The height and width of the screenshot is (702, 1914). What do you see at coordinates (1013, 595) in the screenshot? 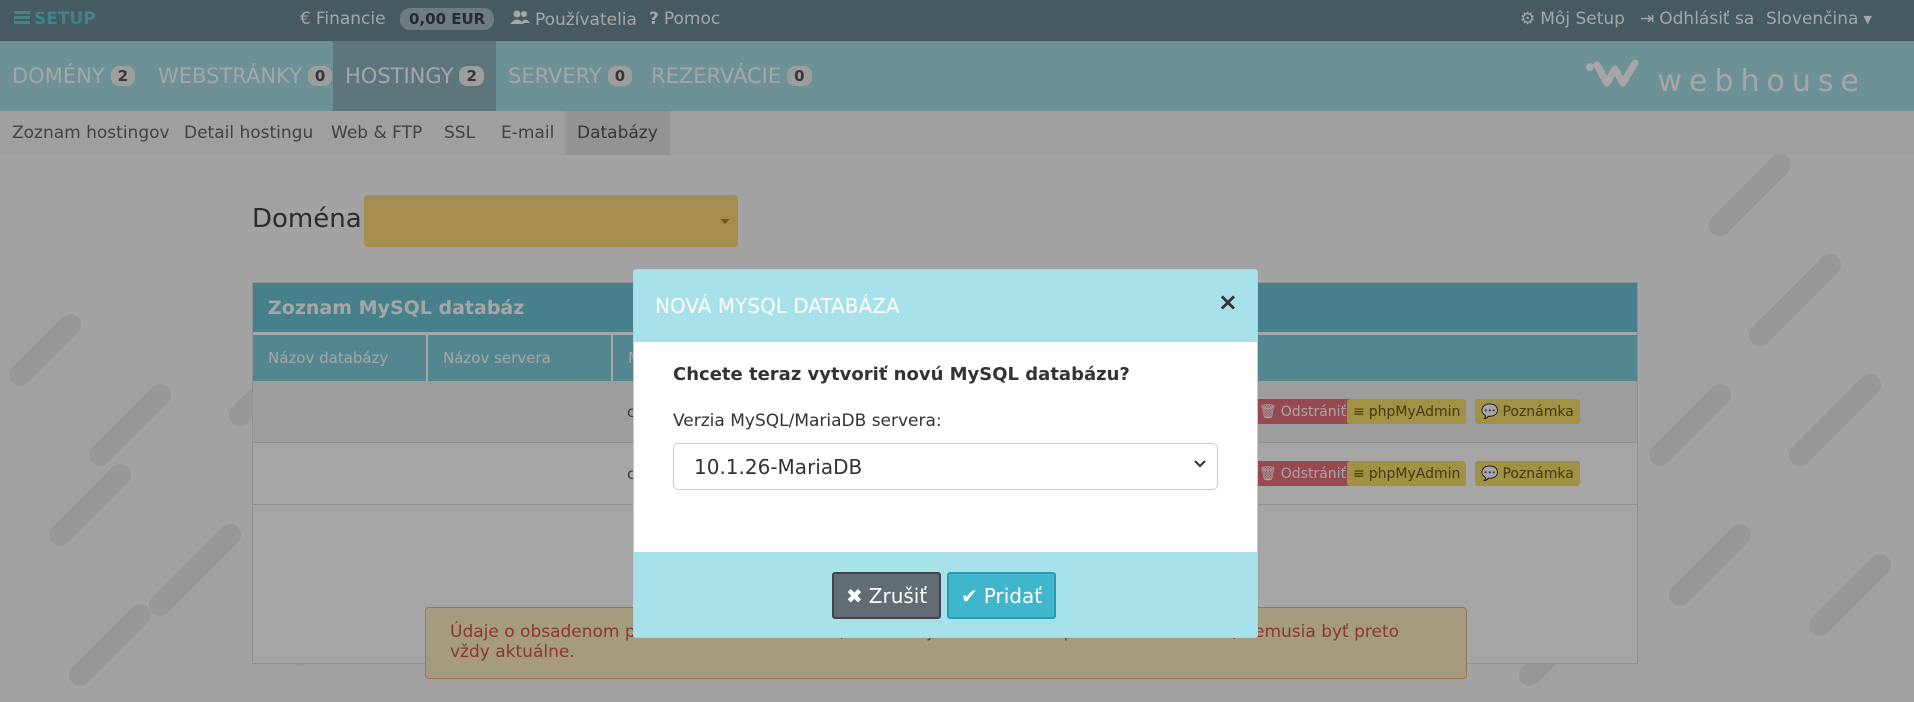
I see `add-label: Pridať` at bounding box center [1013, 595].